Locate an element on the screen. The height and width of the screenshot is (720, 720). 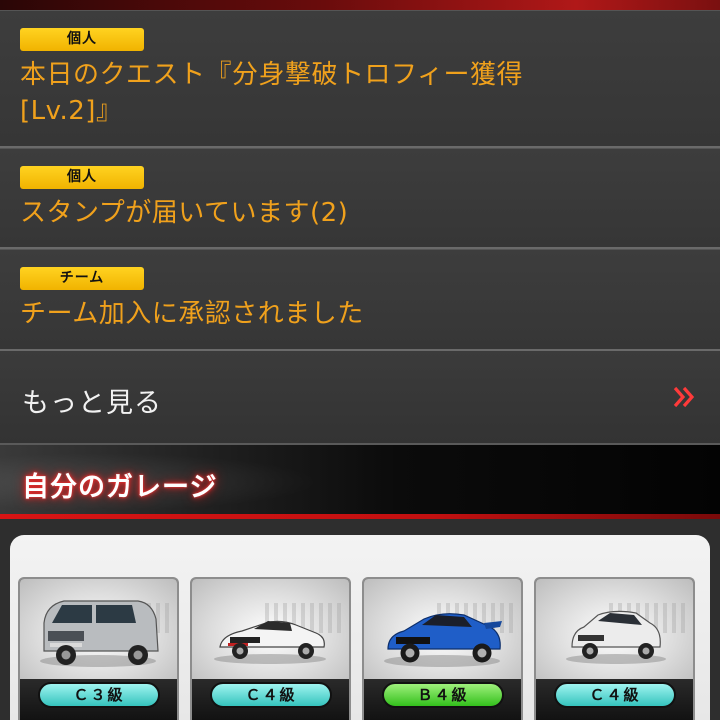
car-card: Ｂ４級 is located at coordinates (442, 648).